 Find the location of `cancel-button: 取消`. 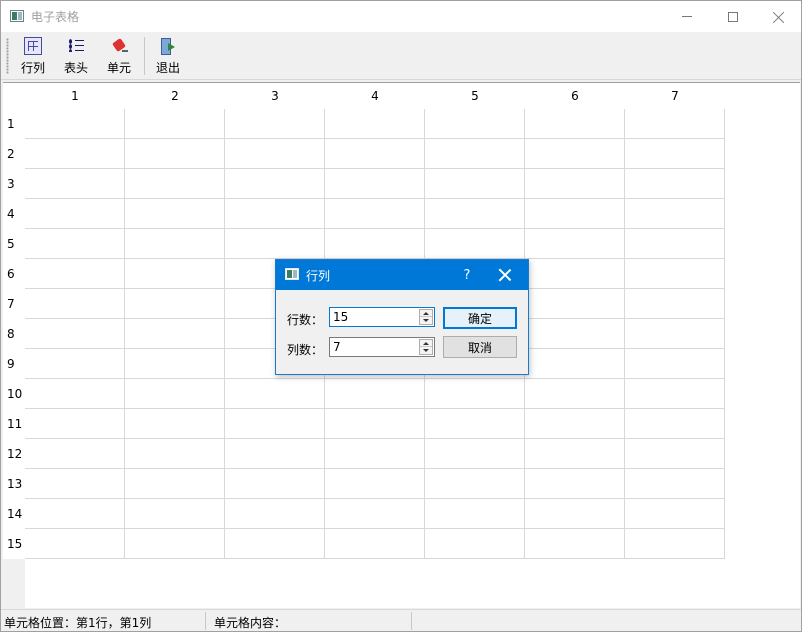

cancel-button: 取消 is located at coordinates (480, 347).